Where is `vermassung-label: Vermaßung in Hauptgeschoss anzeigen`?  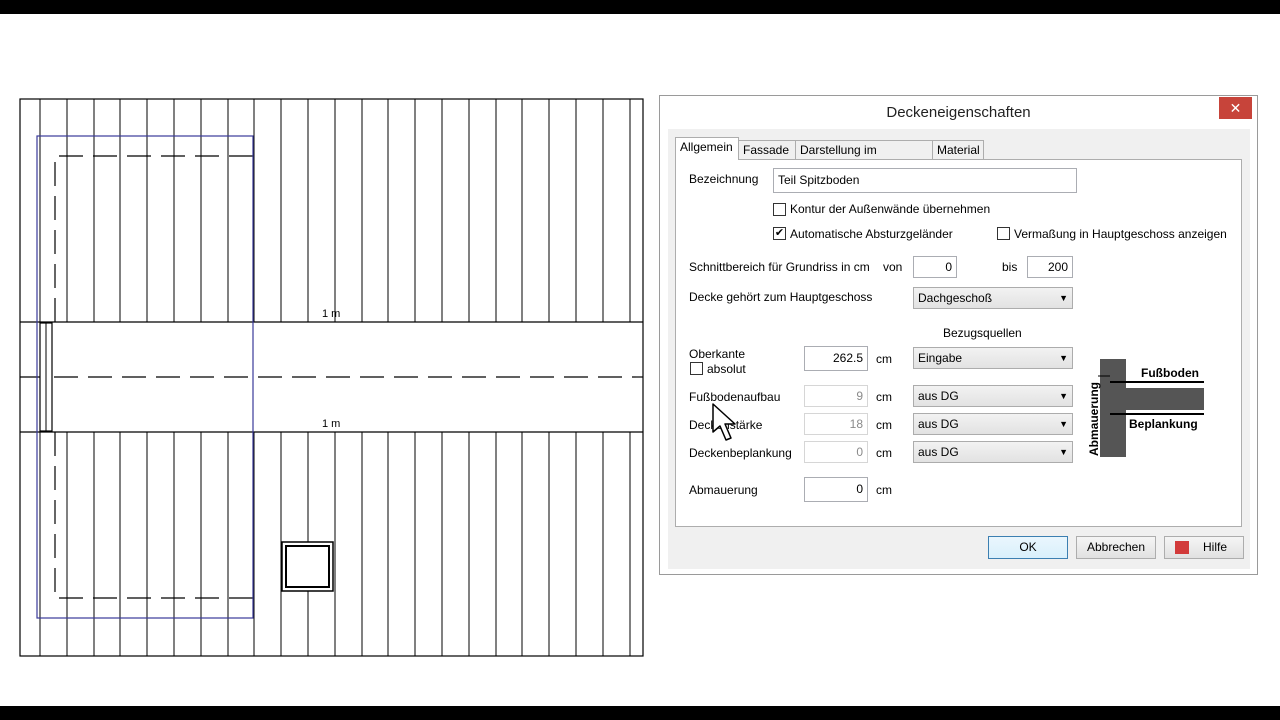 vermassung-label: Vermaßung in Hauptgeschoss anzeigen is located at coordinates (1120, 234).